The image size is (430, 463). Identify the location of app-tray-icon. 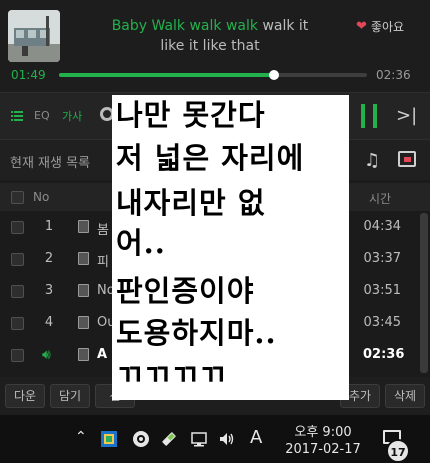
(109, 439).